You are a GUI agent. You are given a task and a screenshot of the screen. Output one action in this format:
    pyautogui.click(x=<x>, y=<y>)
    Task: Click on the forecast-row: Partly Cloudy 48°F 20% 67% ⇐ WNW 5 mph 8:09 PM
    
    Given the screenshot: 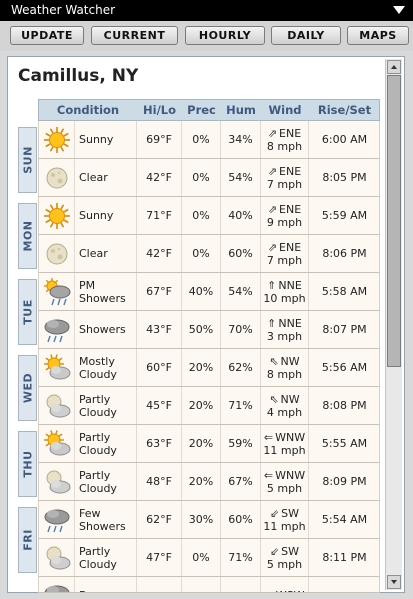 What is the action you would take?
    pyautogui.click(x=209, y=482)
    